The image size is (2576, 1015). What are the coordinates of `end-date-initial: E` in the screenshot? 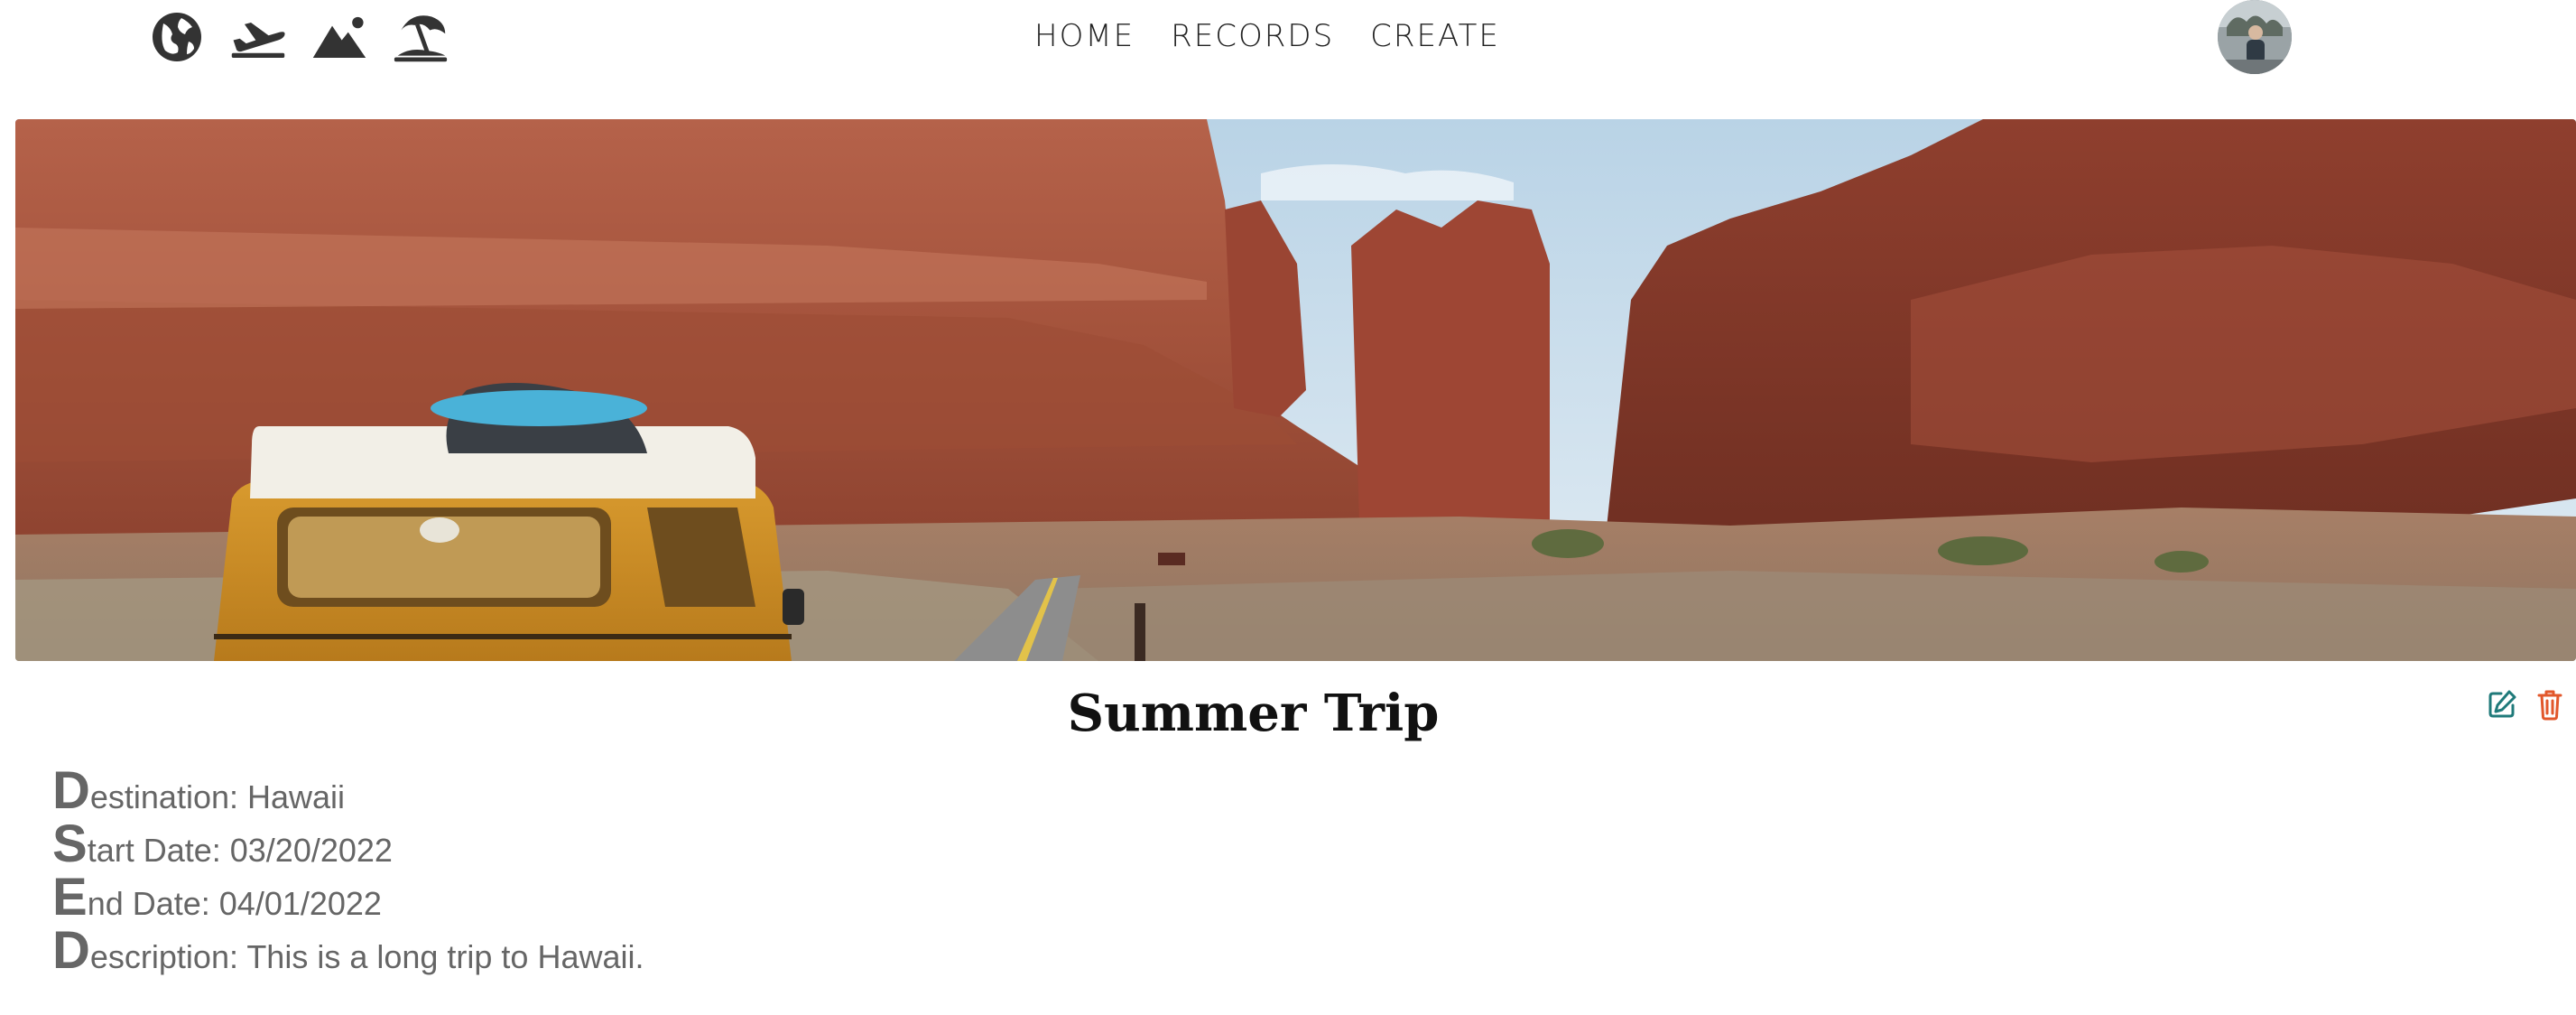 It's located at (70, 897).